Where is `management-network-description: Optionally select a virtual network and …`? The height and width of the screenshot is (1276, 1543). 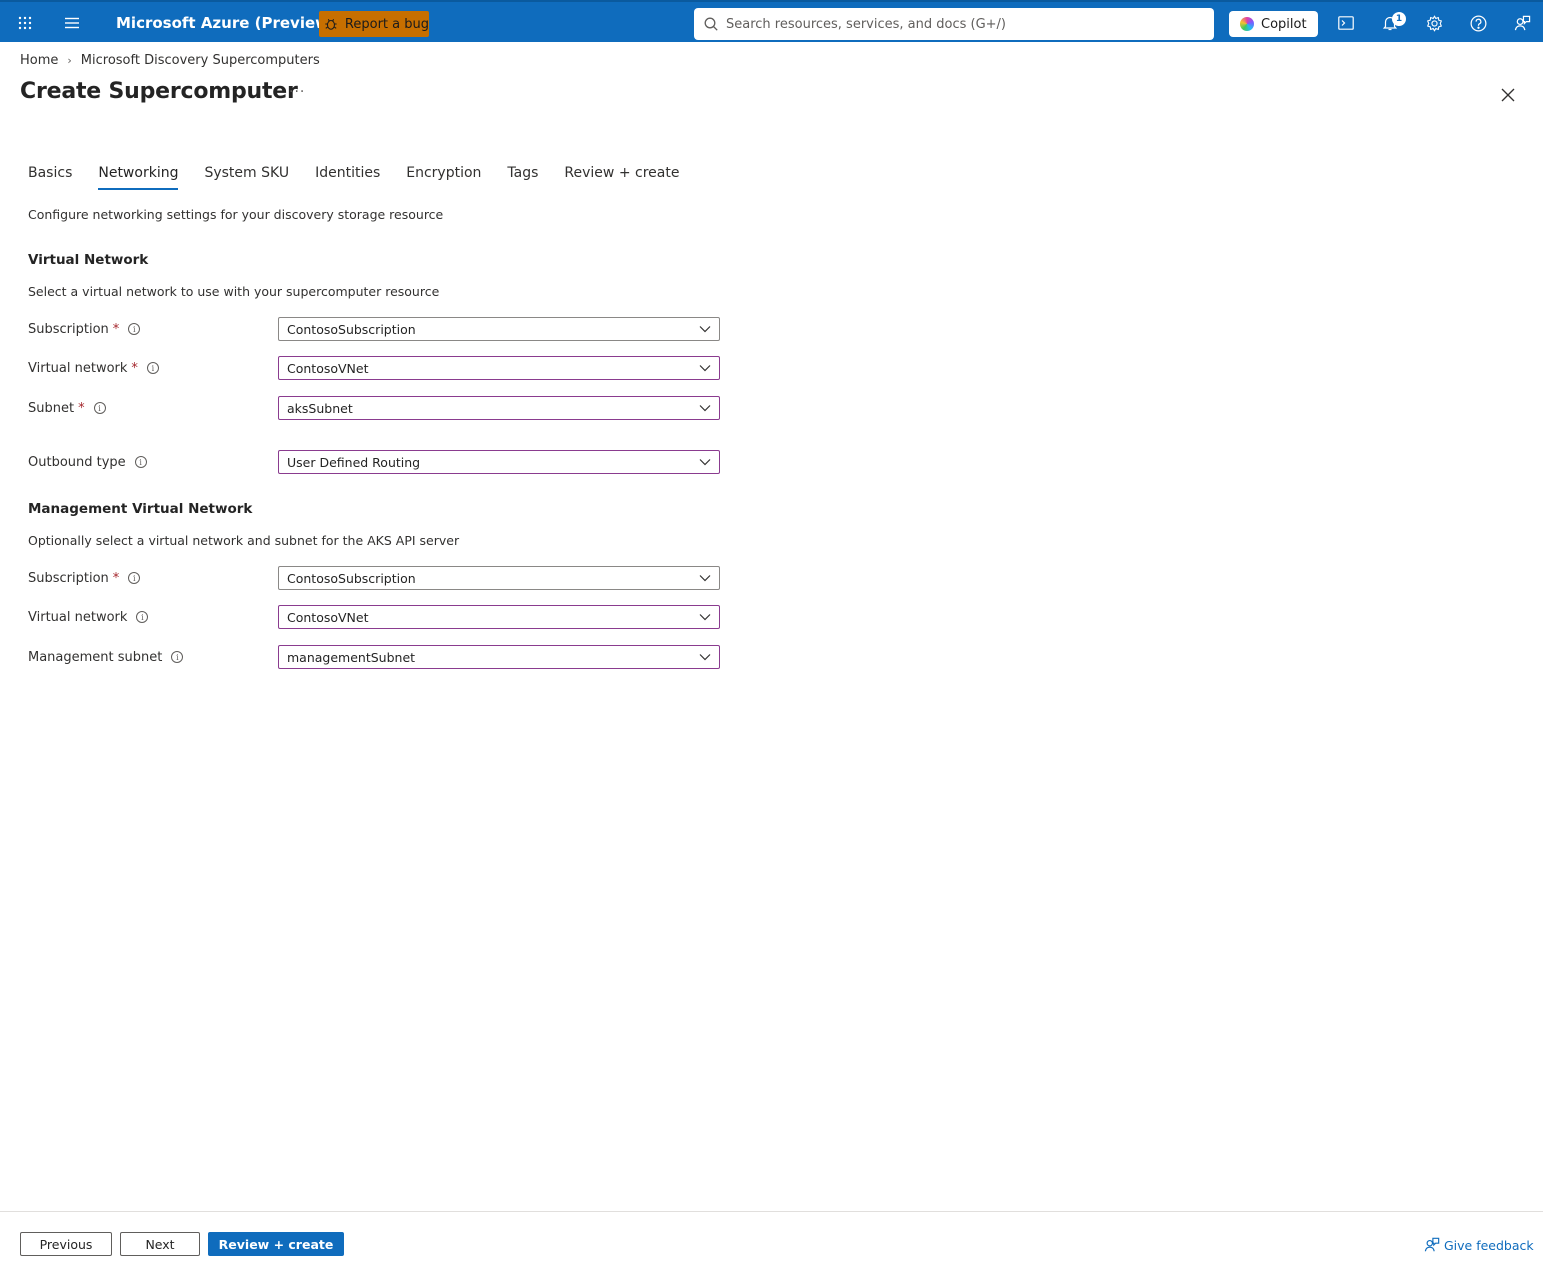 management-network-description: Optionally select a virtual network and … is located at coordinates (244, 540).